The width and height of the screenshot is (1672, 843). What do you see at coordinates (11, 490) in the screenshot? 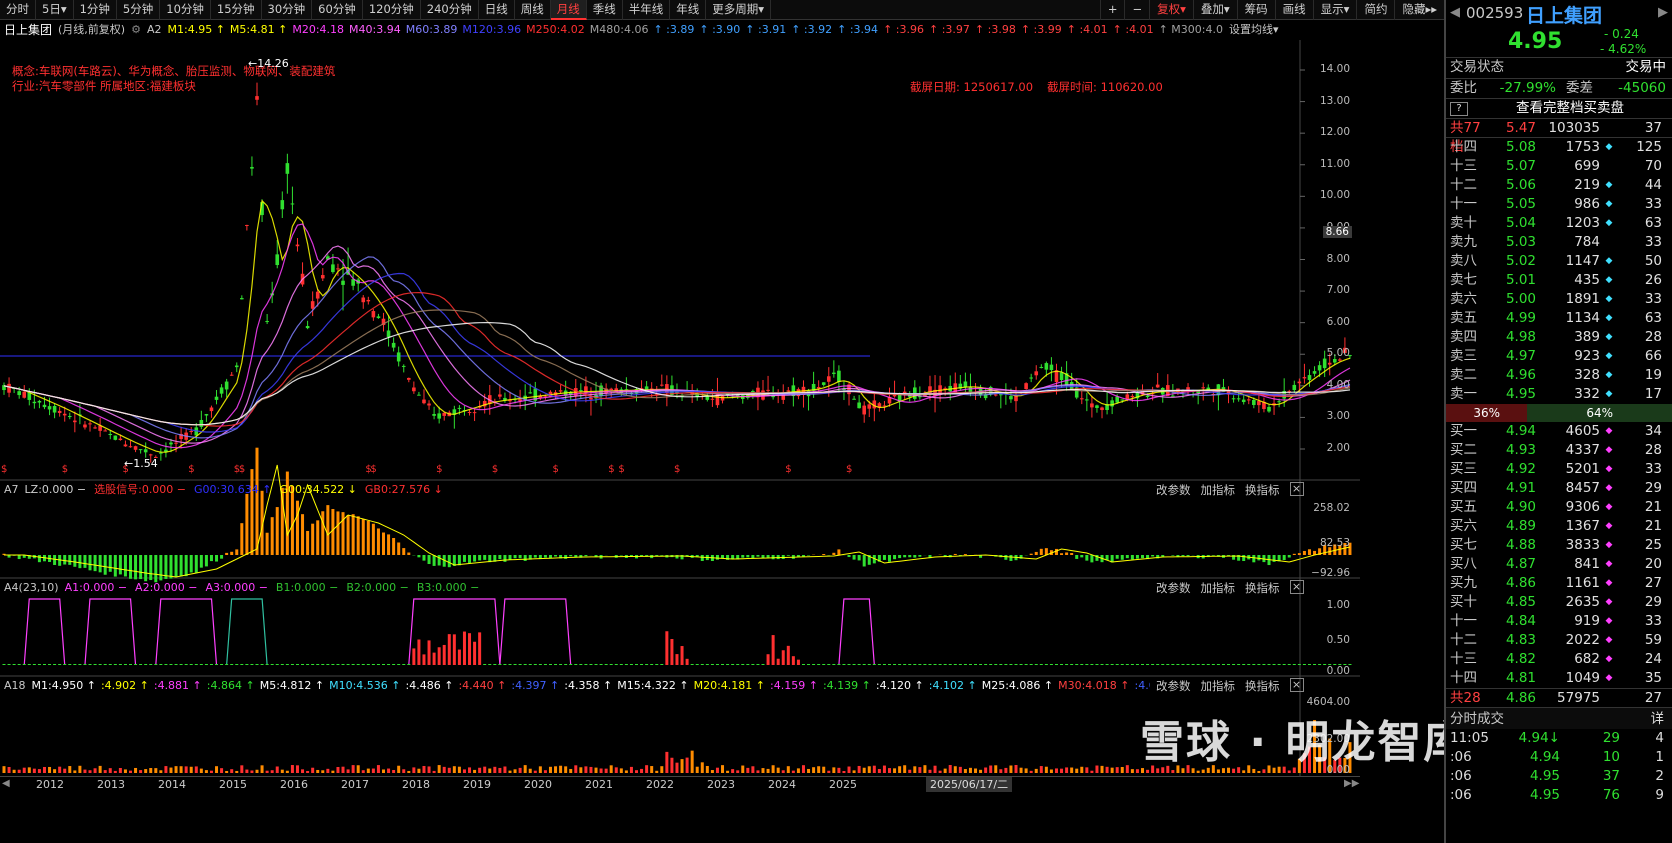
I see `indicator1-formula: A7` at bounding box center [11, 490].